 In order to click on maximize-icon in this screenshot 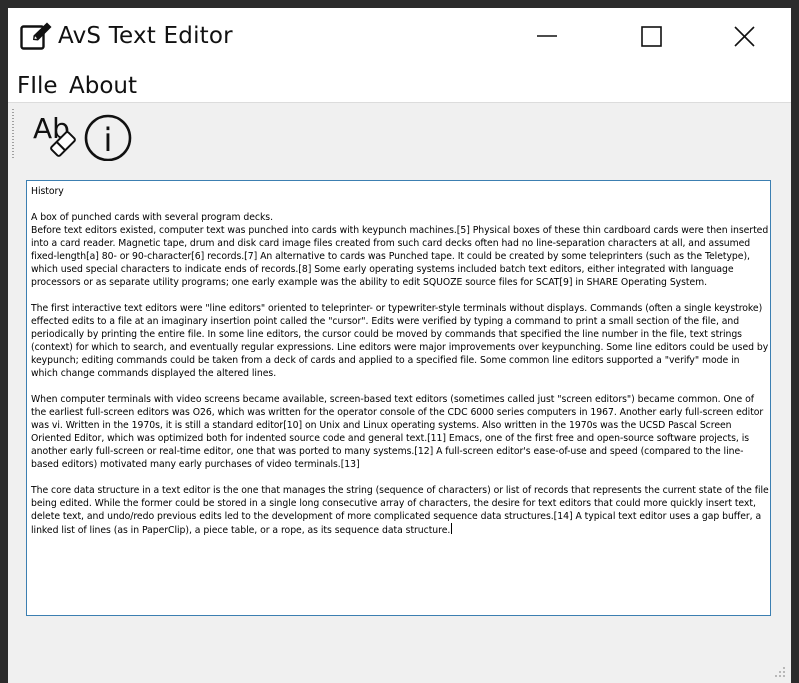, I will do `click(651, 36)`.